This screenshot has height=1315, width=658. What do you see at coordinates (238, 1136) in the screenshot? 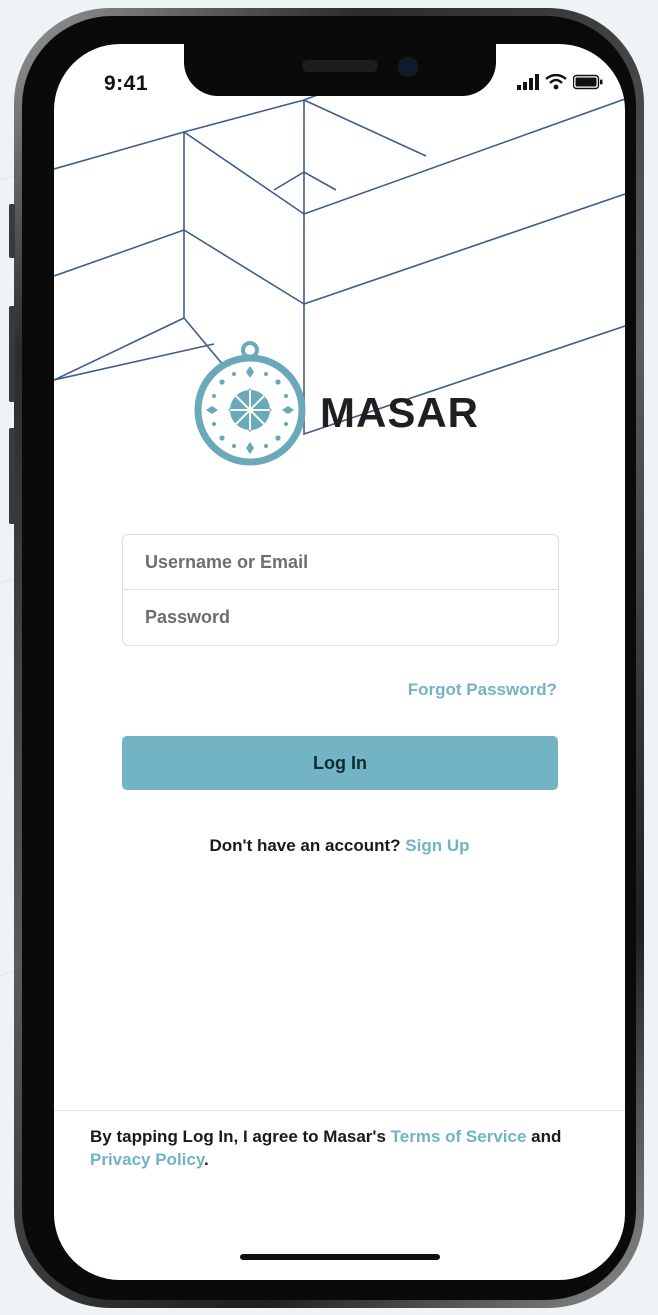
I see `legal-prefix-text: By tapping Log In, I agree to Masar's` at bounding box center [238, 1136].